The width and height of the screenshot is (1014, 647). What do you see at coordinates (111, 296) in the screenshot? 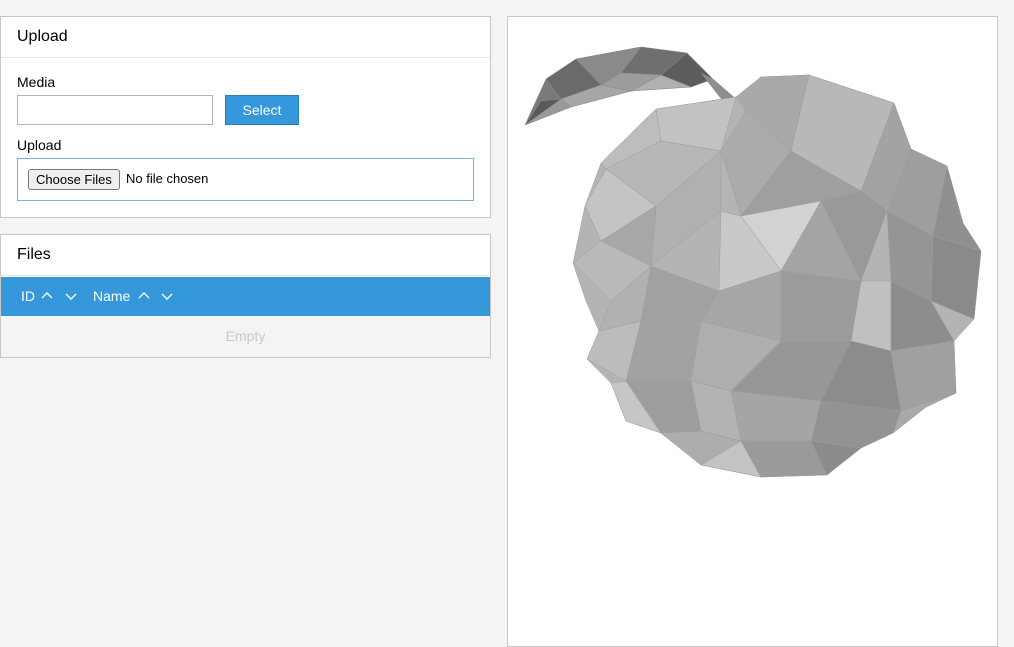
I see `column-header-name: Name` at bounding box center [111, 296].